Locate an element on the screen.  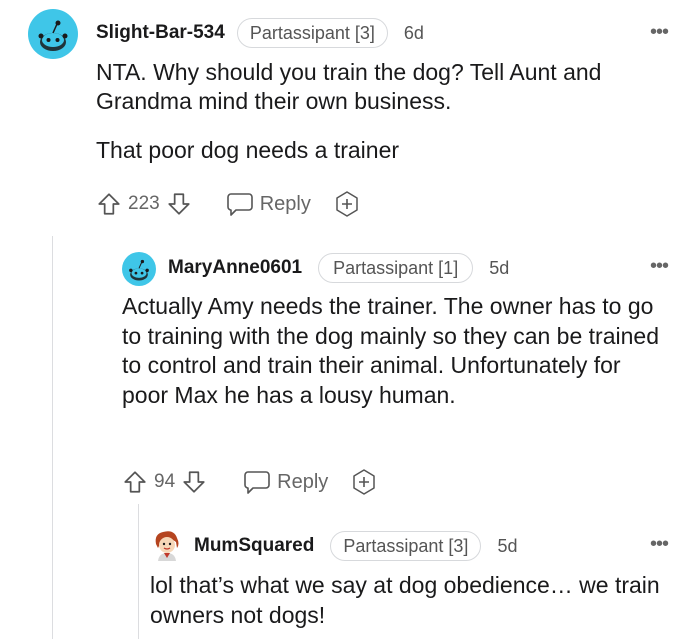
timestamp: 6d is located at coordinates (414, 33).